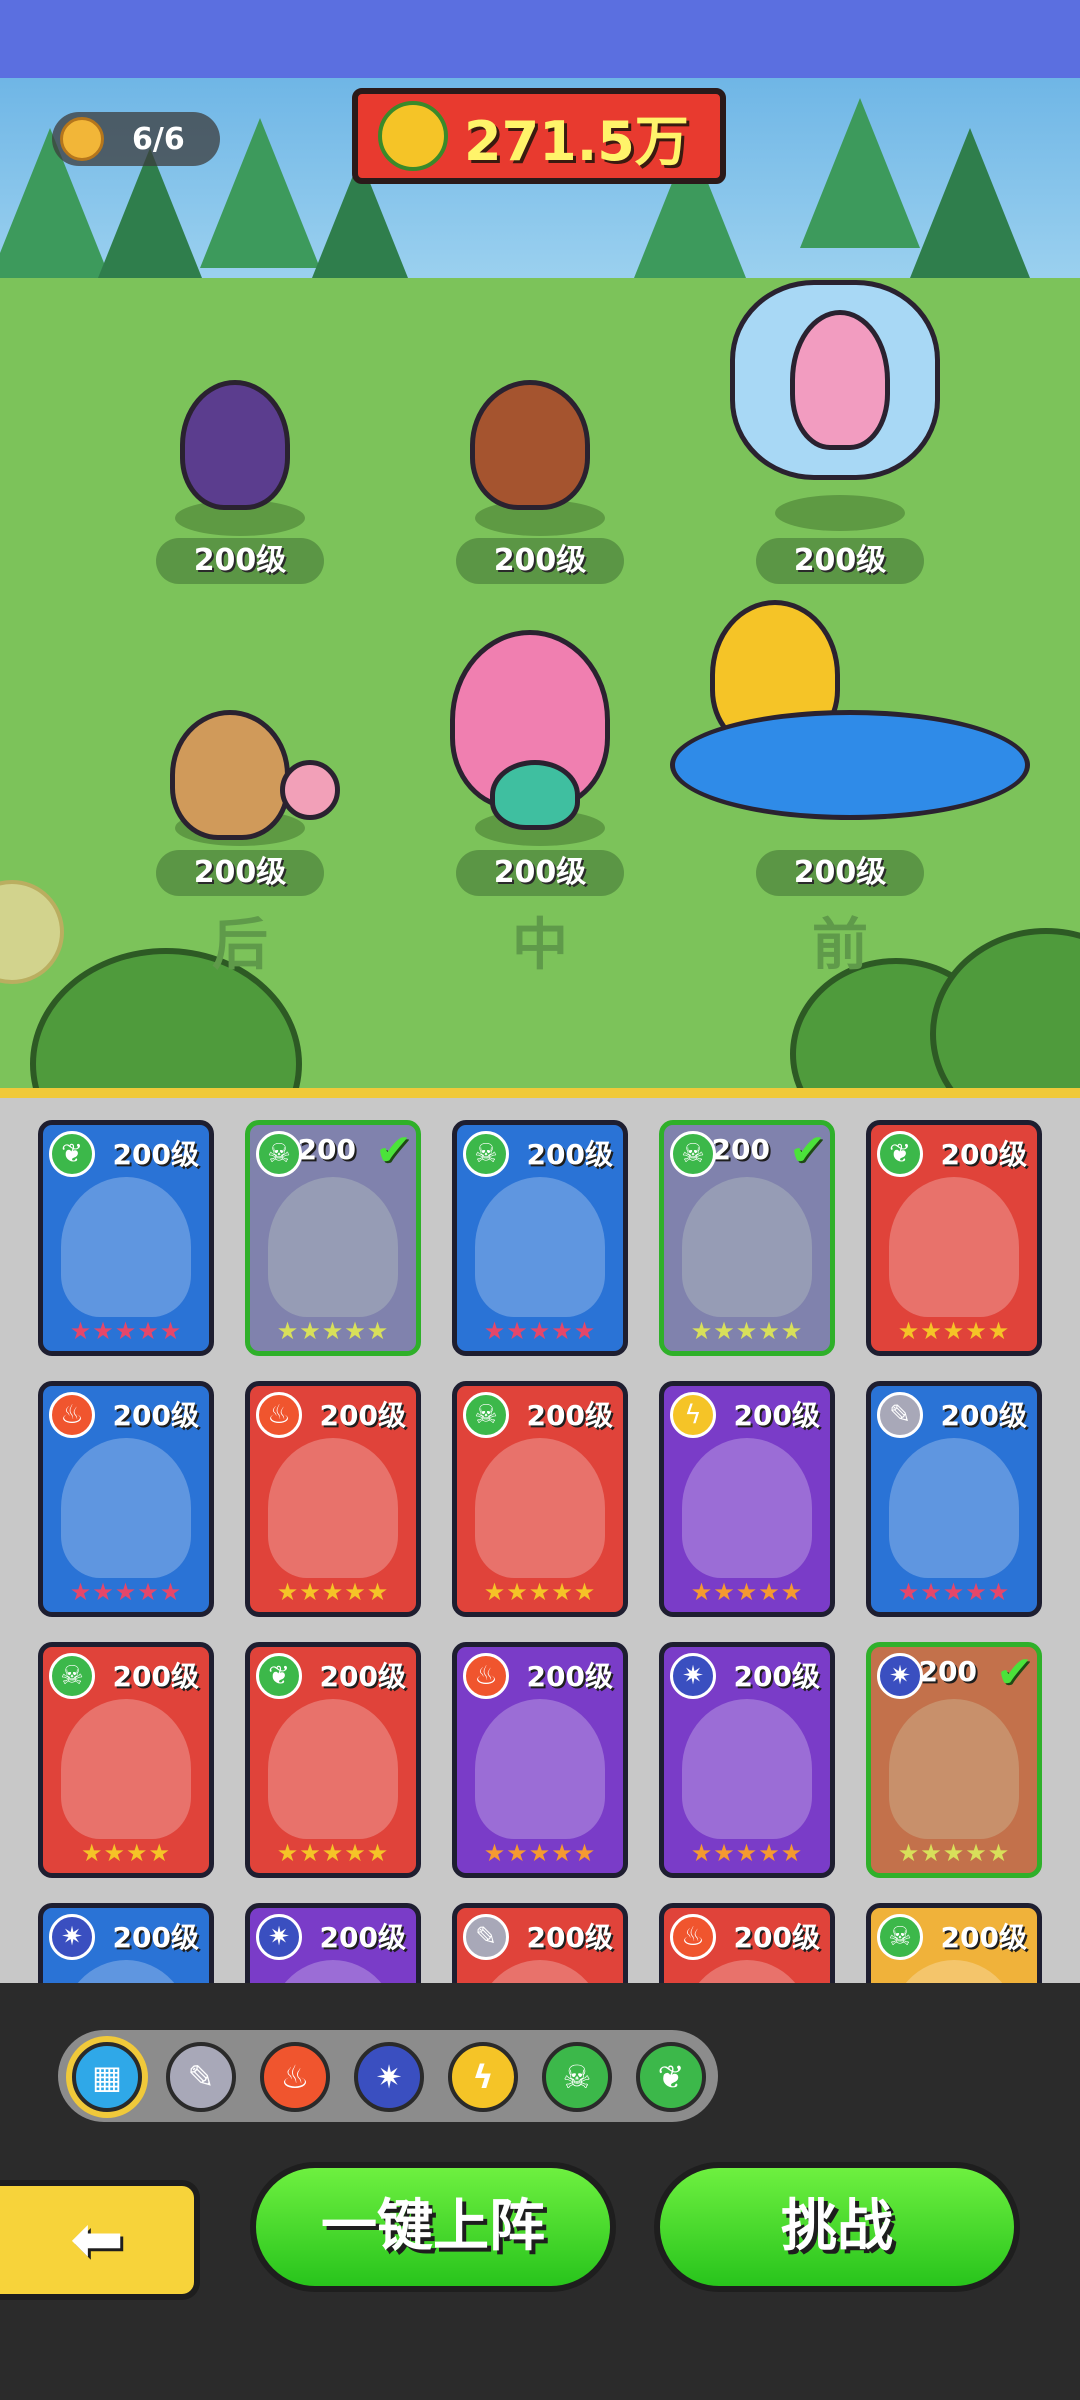 Image resolution: width=1080 pixels, height=2400 pixels. What do you see at coordinates (954, 1499) in the screenshot?
I see `hero-card: ✎ 200级 ★★★★★` at bounding box center [954, 1499].